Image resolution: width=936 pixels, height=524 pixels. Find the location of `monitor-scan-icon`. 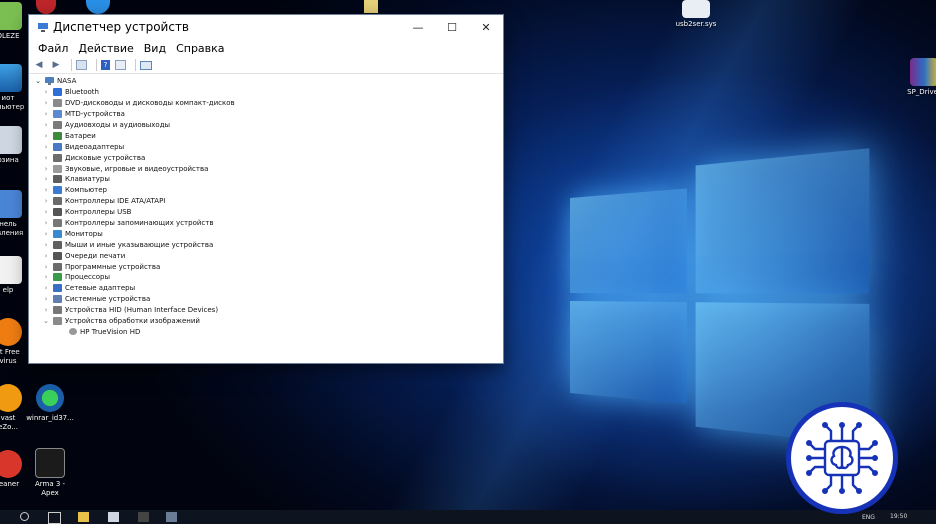

monitor-scan-icon is located at coordinates (146, 65).